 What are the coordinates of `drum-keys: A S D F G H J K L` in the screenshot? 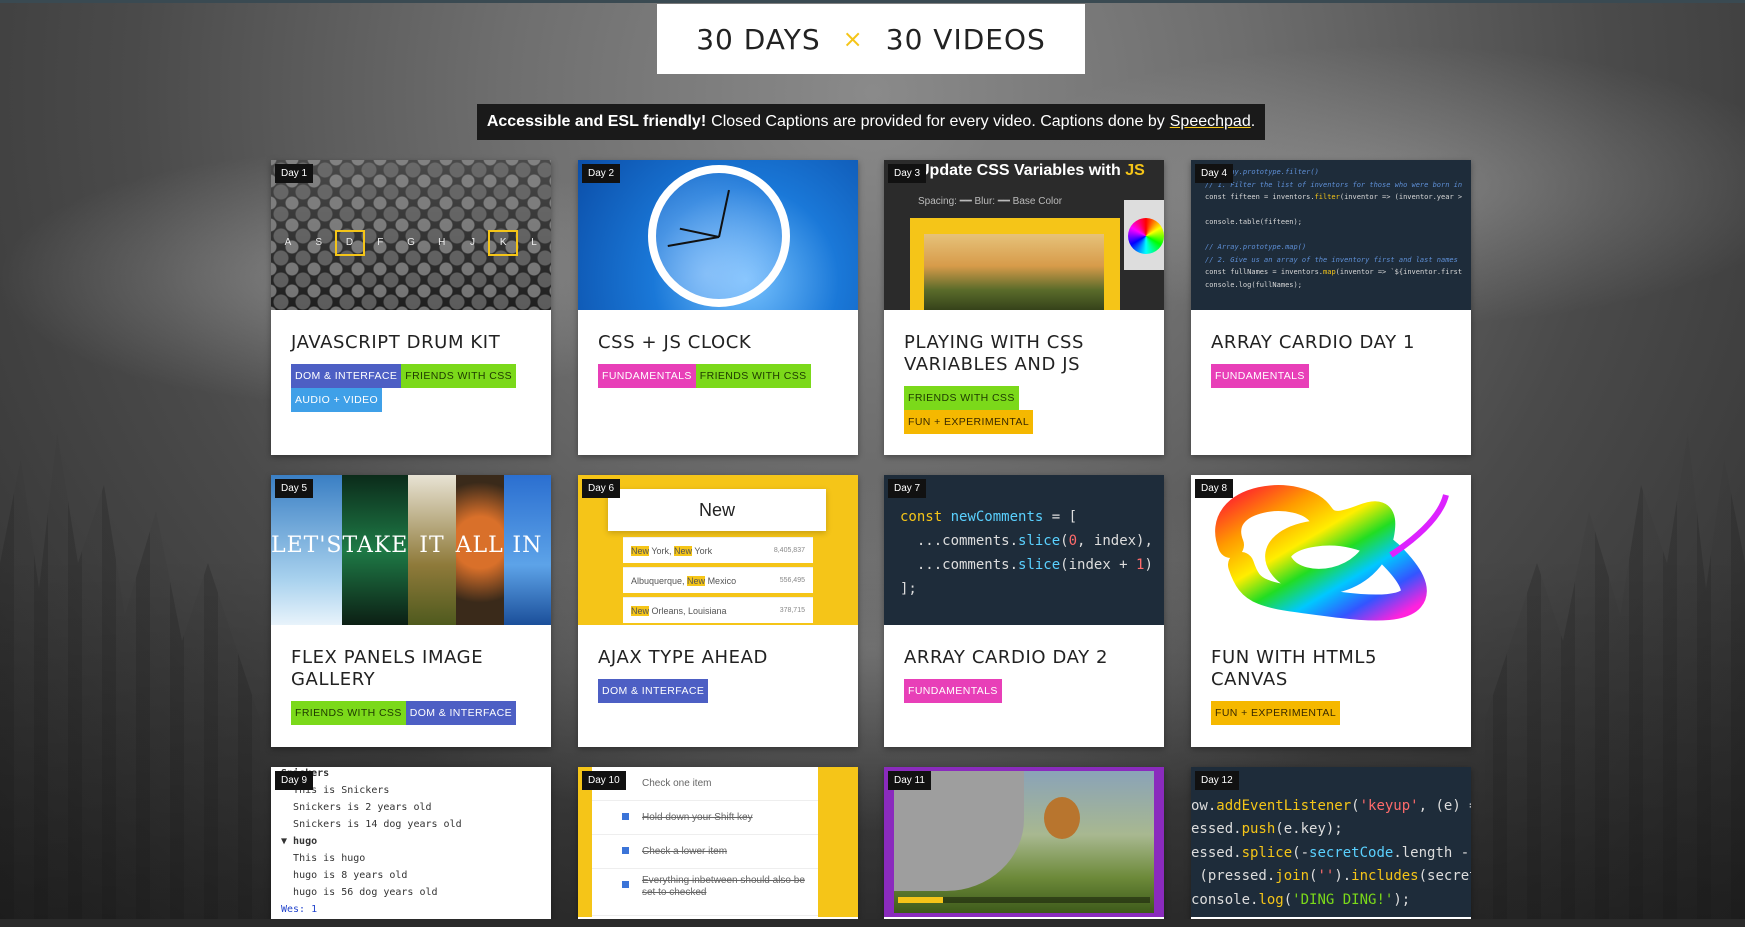 It's located at (411, 243).